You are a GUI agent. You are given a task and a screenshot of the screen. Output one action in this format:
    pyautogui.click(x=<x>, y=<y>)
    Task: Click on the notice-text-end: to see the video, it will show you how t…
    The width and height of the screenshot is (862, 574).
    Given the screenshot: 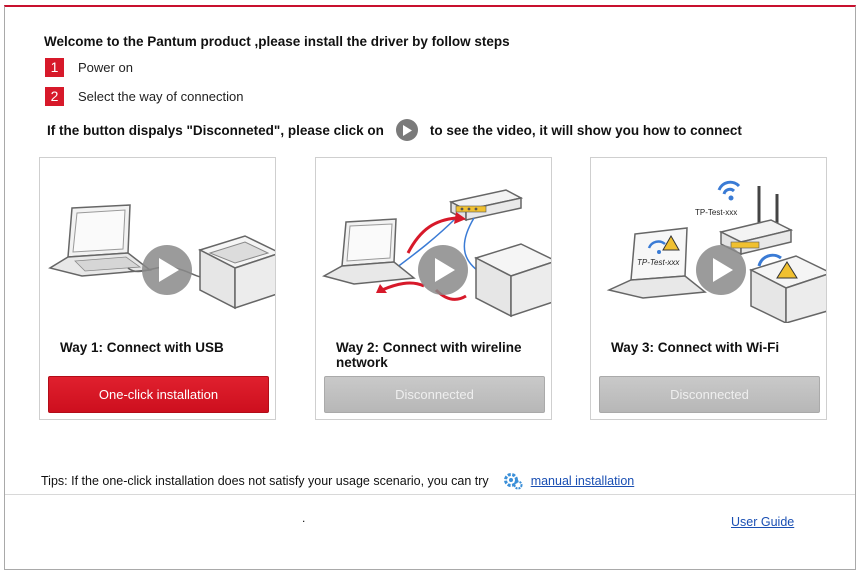 What is the action you would take?
    pyautogui.click(x=585, y=130)
    